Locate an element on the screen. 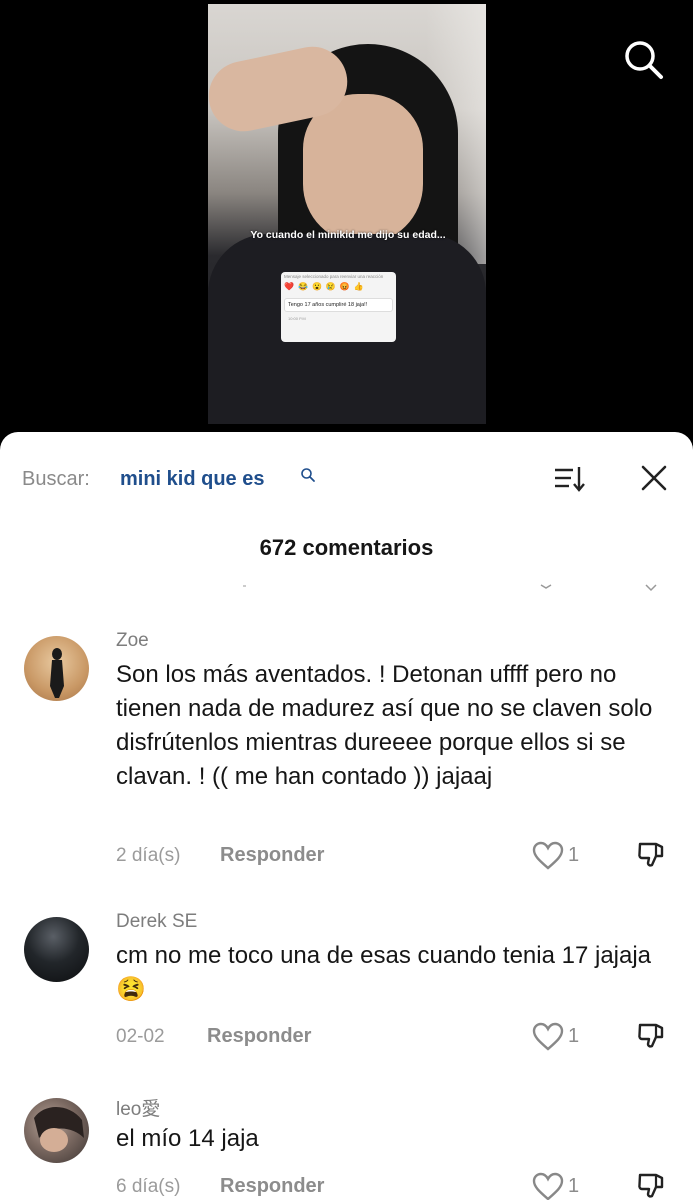 The height and width of the screenshot is (1200, 693). video-person-face is located at coordinates (363, 169).